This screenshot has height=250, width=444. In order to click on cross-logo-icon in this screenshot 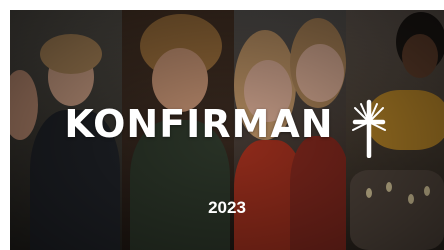, I will do `click(369, 128)`.